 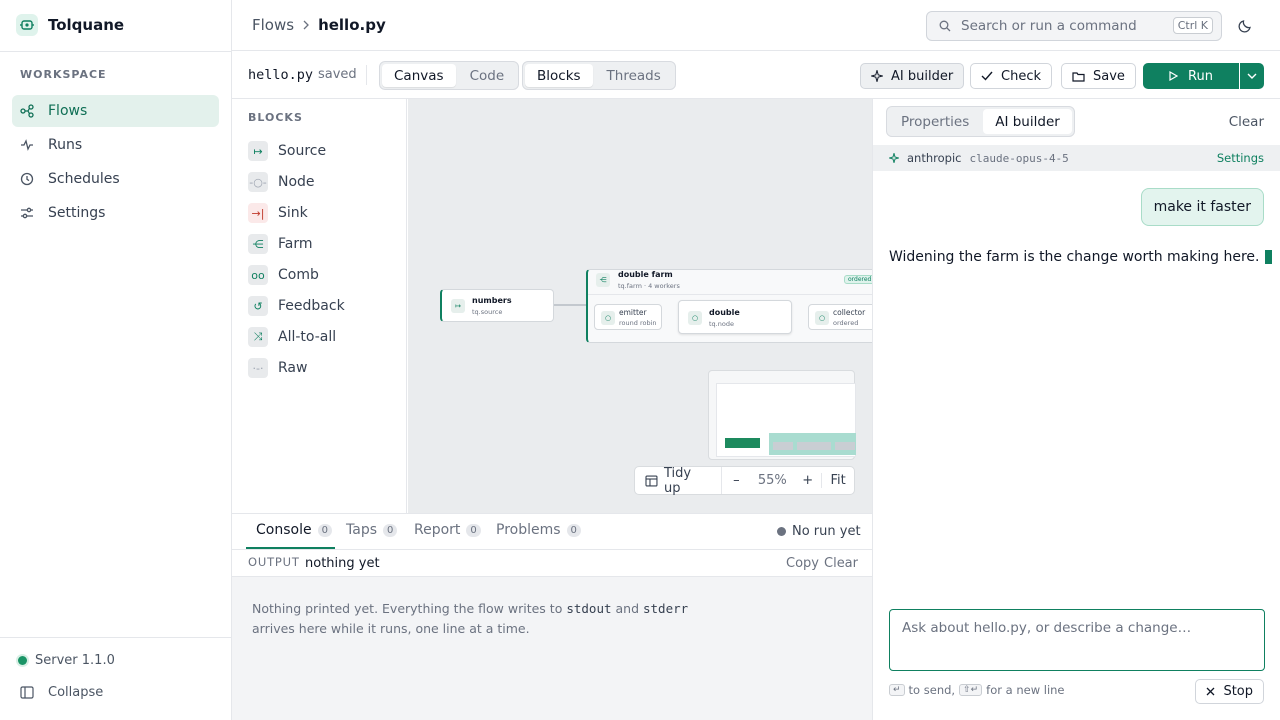 What do you see at coordinates (437, 530) in the screenshot?
I see `tab-label: Report` at bounding box center [437, 530].